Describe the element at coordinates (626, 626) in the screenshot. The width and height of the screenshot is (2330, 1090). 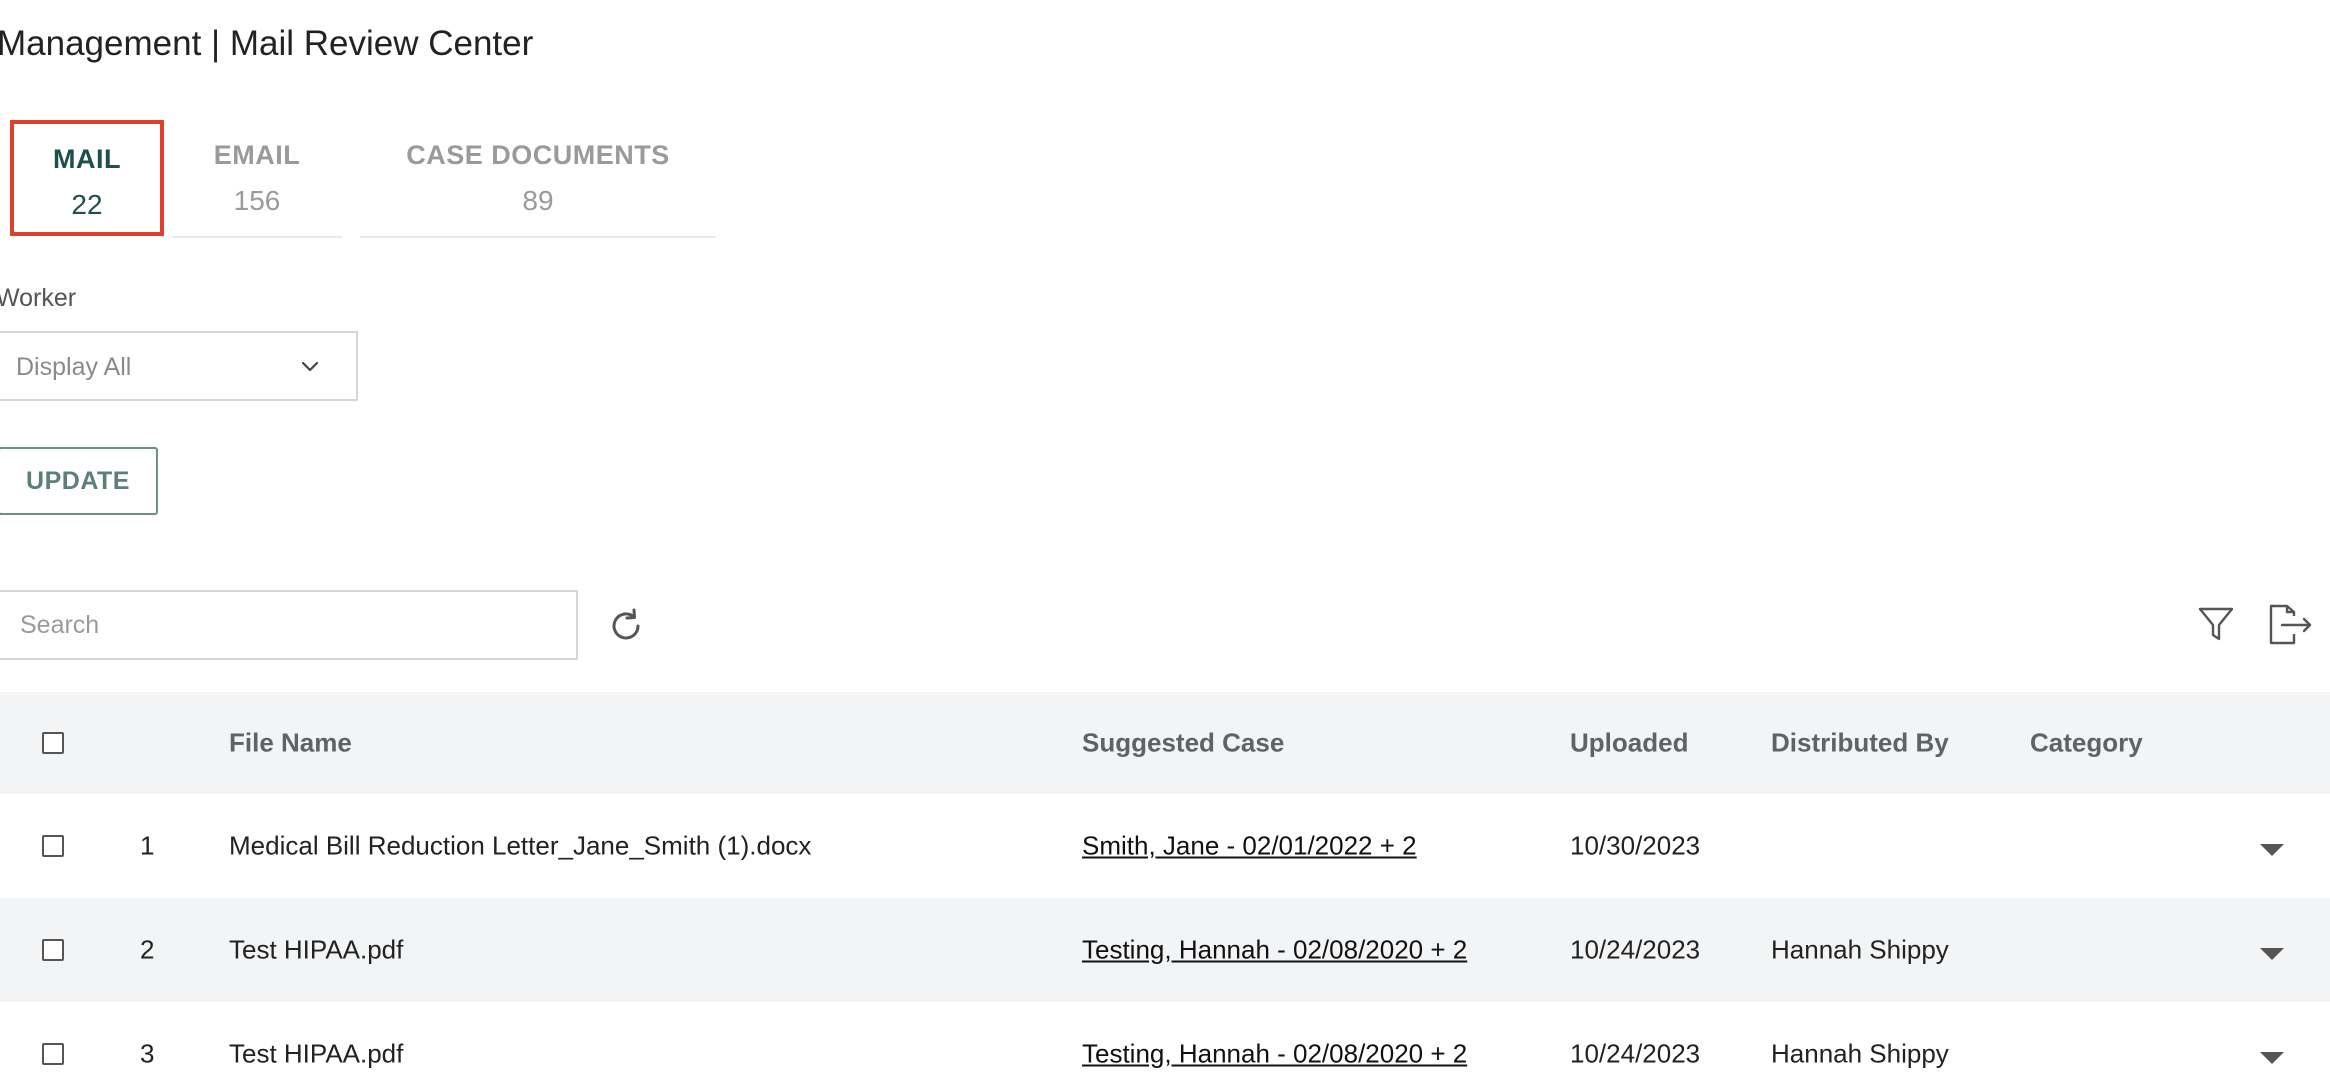
I see `refresh-icon` at that location.